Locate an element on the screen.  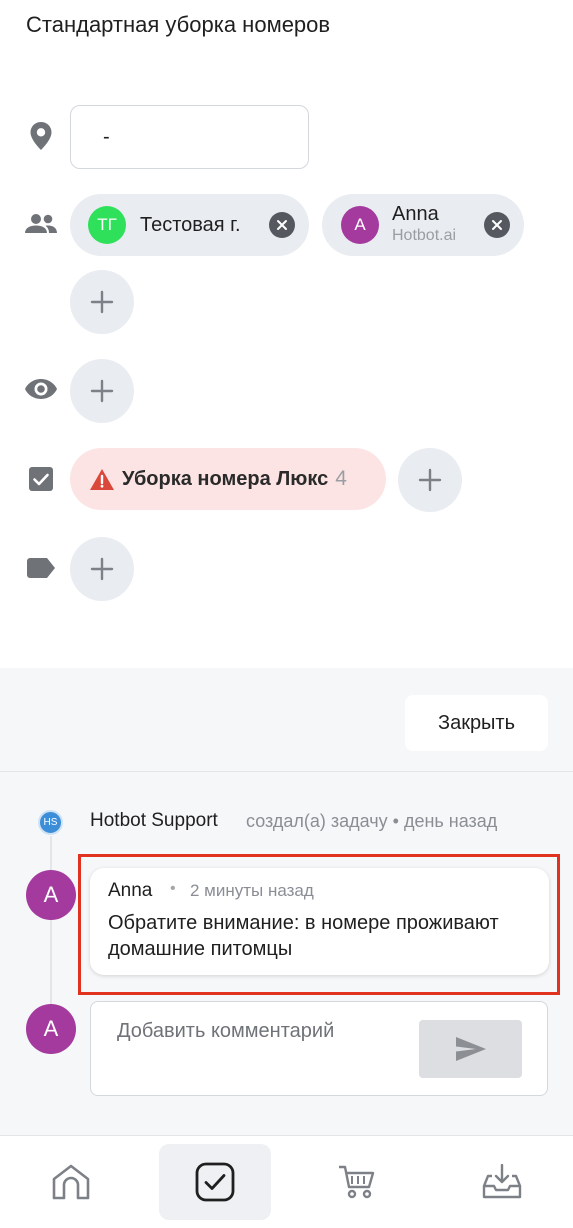
assignee-chip: A Anna Hotbot.ai is located at coordinates (423, 225).